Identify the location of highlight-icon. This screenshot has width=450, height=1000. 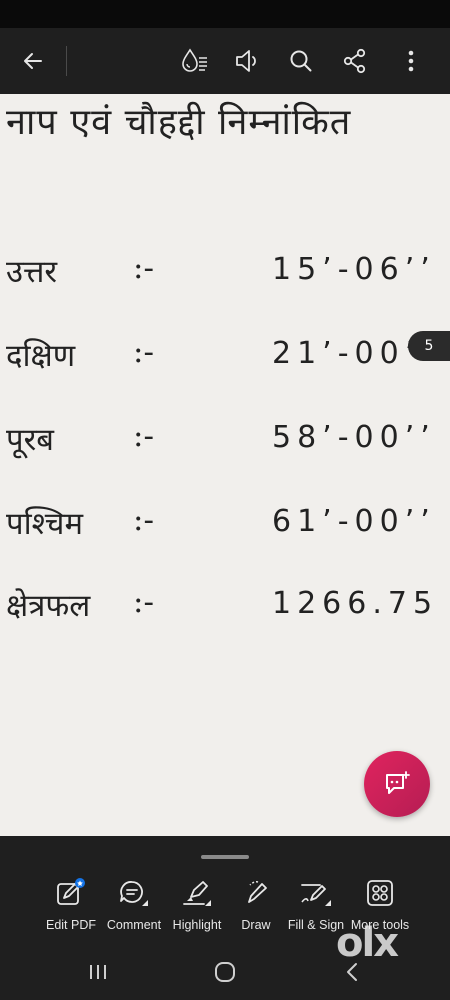
(197, 893).